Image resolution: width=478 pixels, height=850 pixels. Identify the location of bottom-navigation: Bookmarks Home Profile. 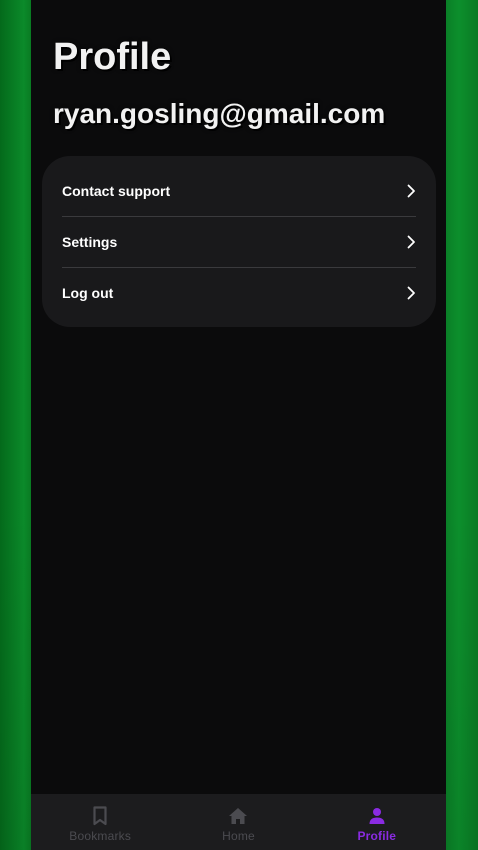
(238, 822).